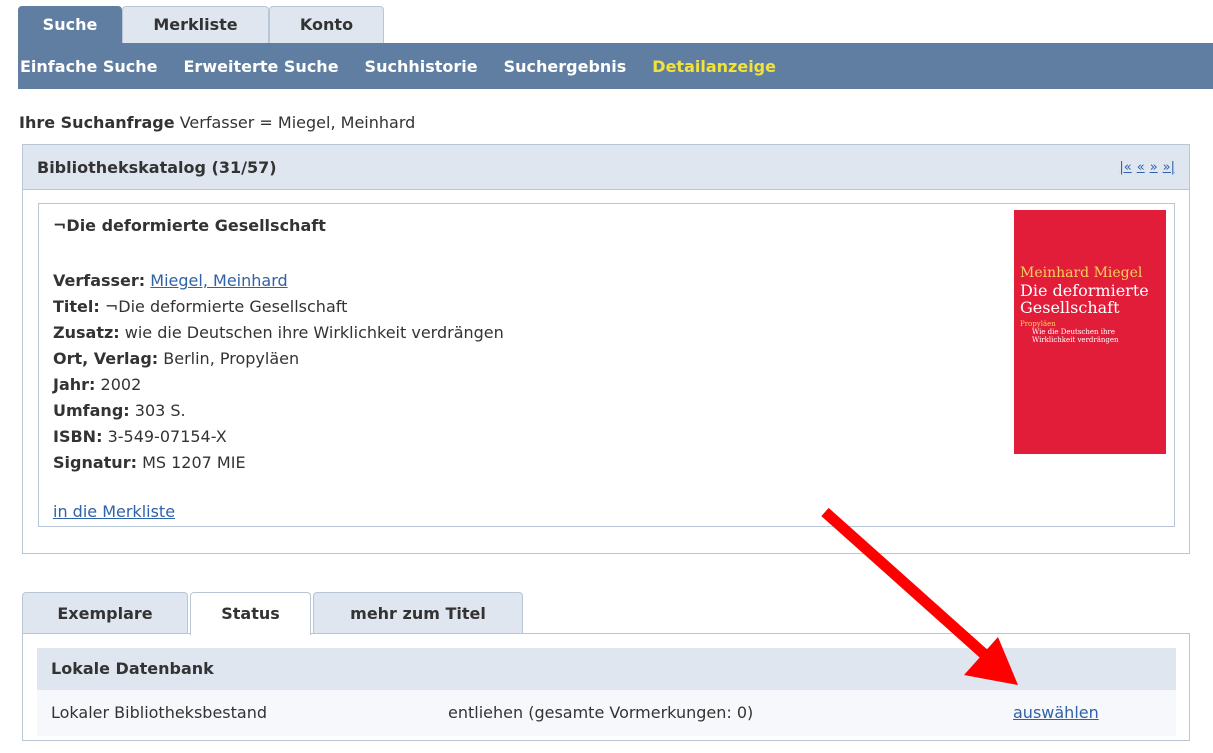 Image resolution: width=1213 pixels, height=753 pixels. Describe the element at coordinates (97, 122) in the screenshot. I see `query-label: Ihre Suchanfrage` at that location.